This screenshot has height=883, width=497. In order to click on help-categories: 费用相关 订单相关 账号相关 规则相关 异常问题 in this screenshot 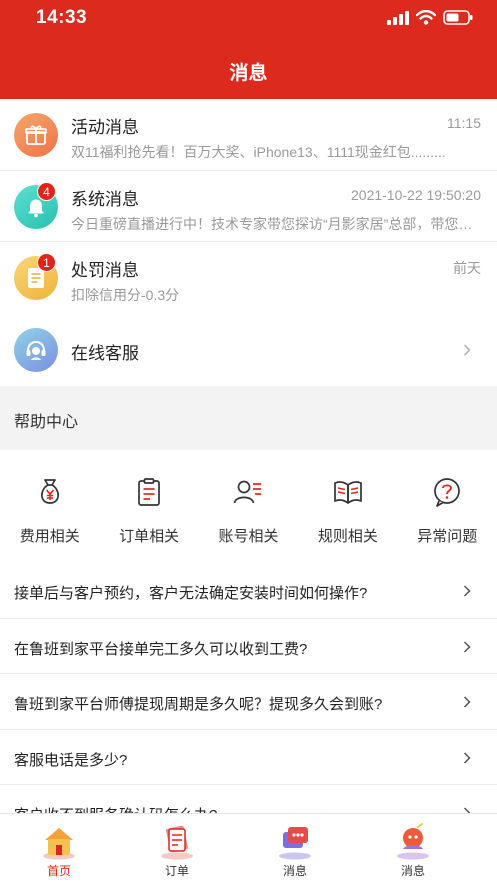, I will do `click(248, 506)`.